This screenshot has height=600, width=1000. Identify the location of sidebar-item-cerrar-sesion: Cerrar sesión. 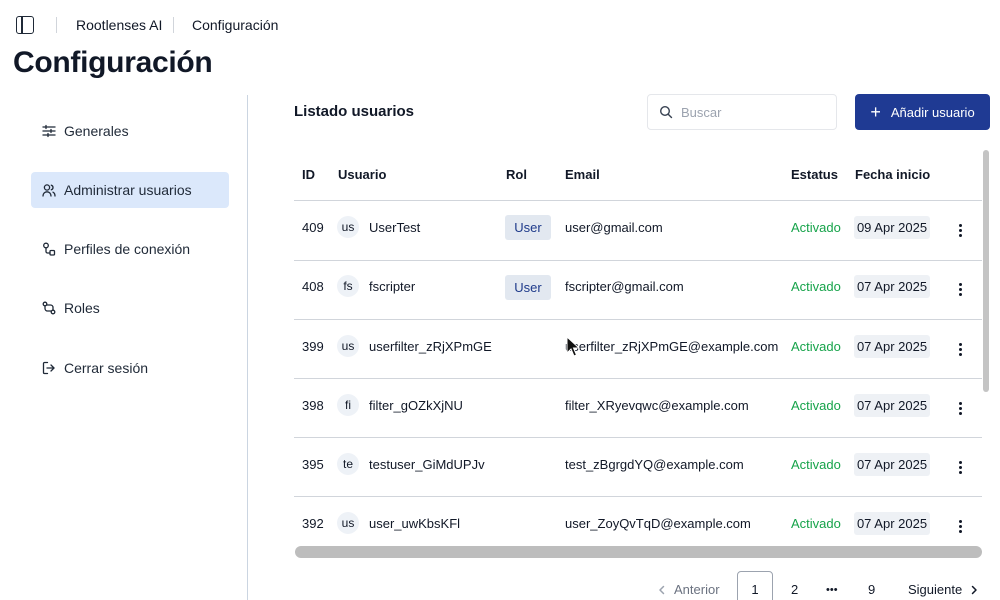
(130, 368).